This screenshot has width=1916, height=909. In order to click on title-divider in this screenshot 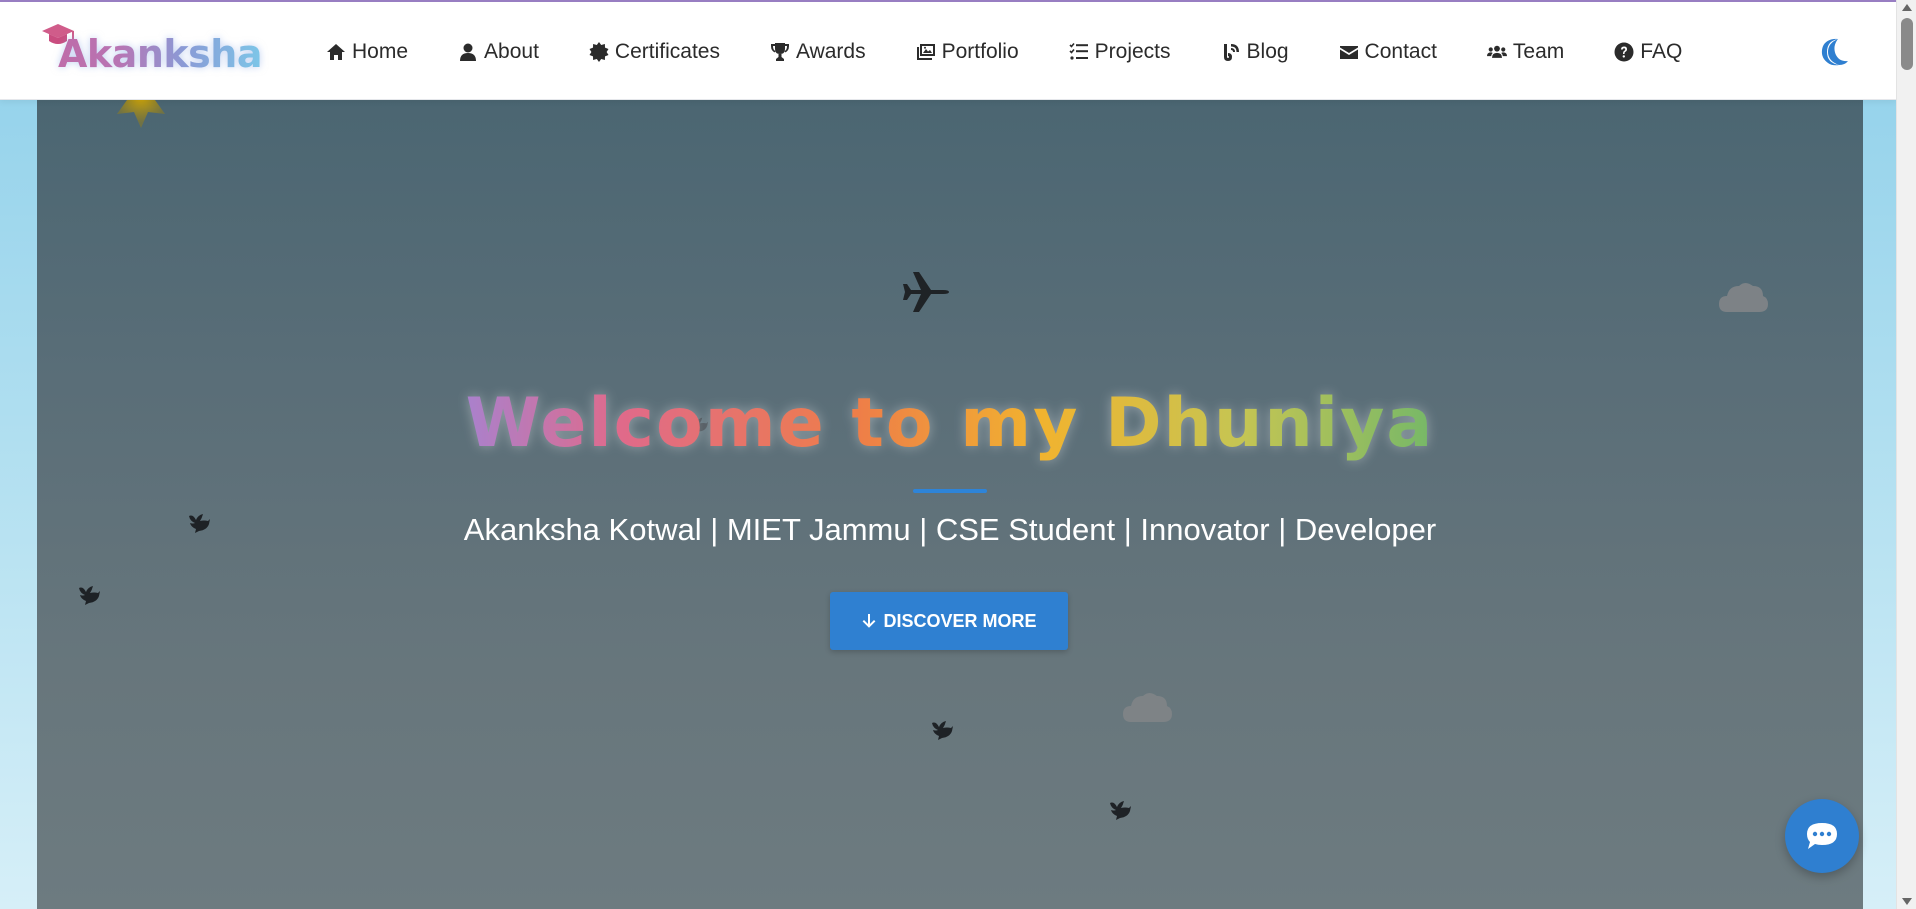, I will do `click(950, 491)`.